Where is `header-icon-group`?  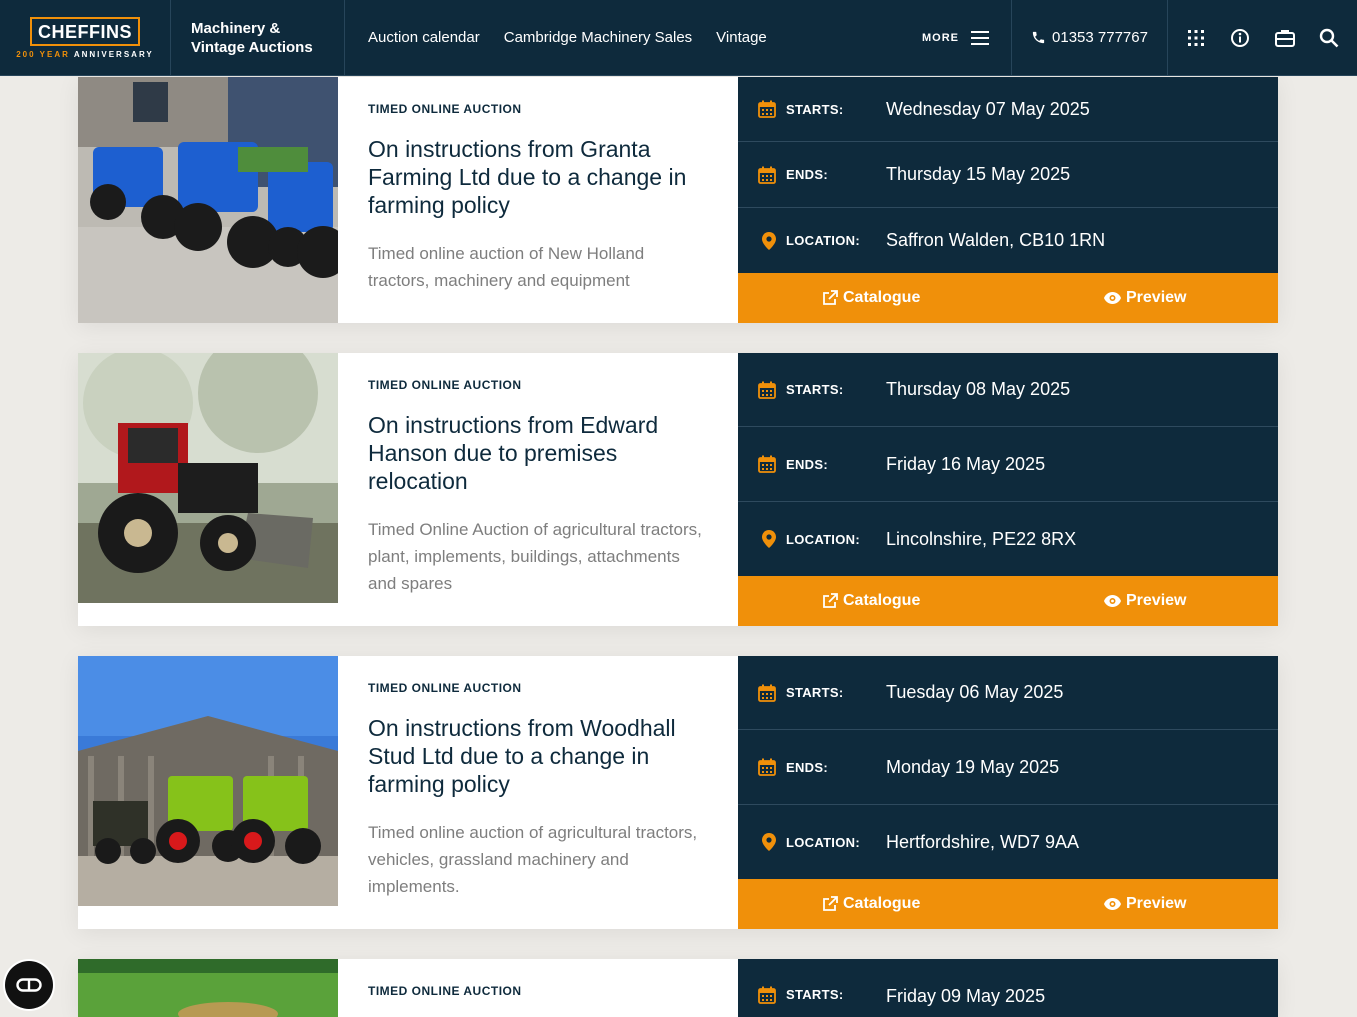
header-icon-group is located at coordinates (1262, 37).